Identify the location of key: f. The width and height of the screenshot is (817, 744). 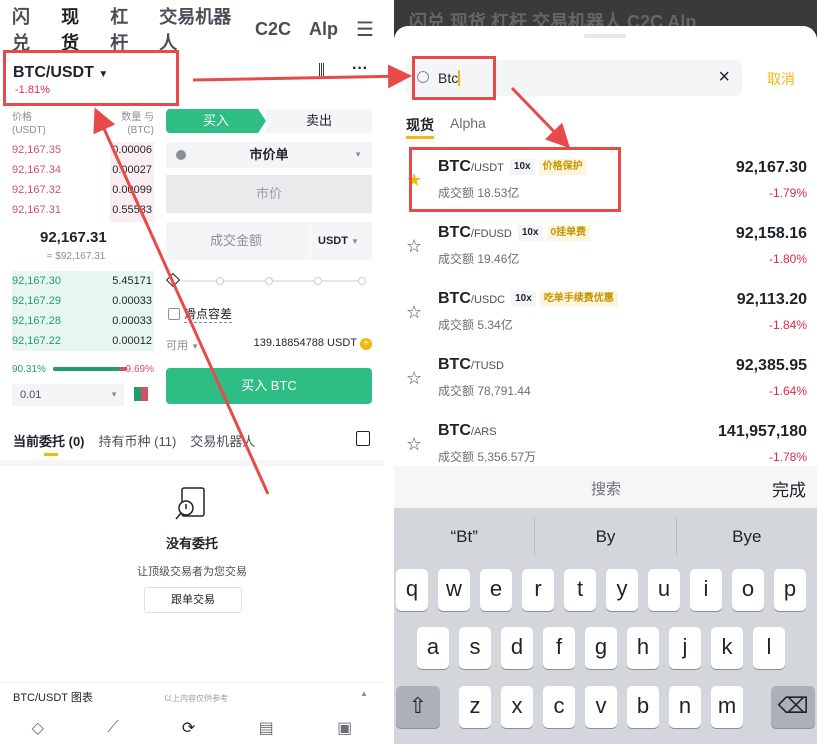
(559, 648).